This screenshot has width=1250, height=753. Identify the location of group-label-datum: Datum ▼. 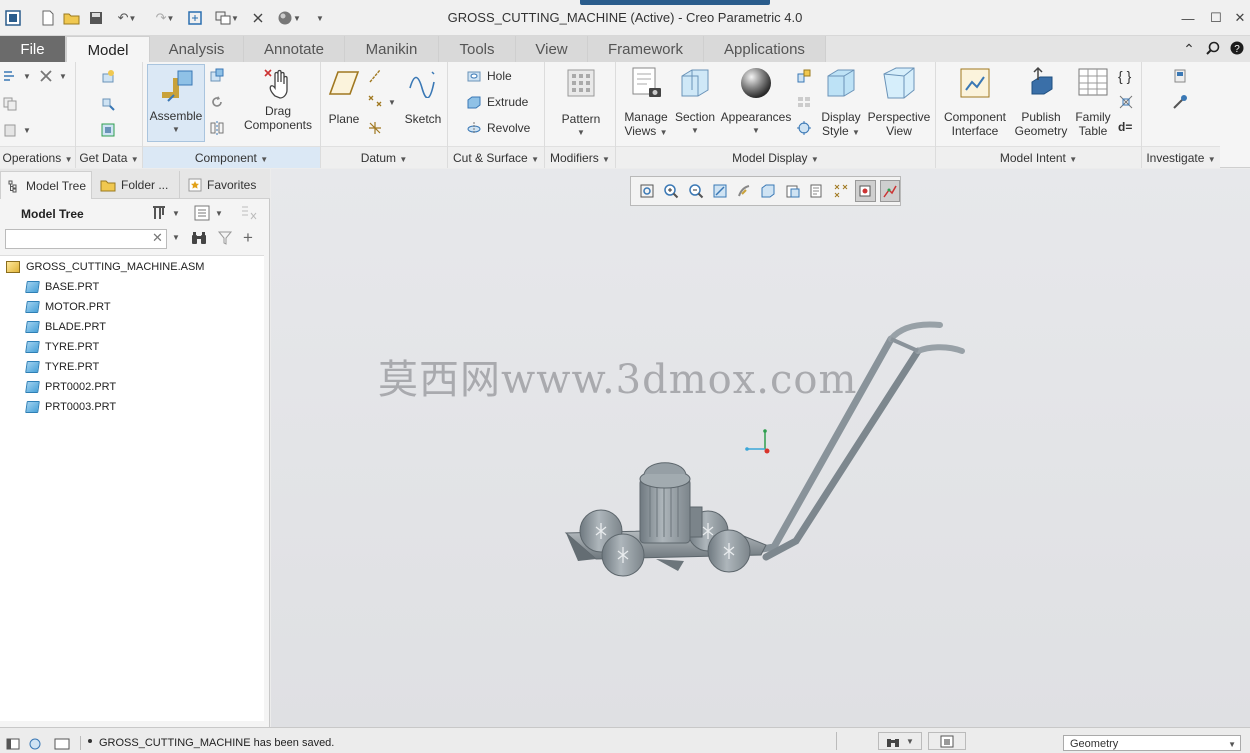
(384, 157).